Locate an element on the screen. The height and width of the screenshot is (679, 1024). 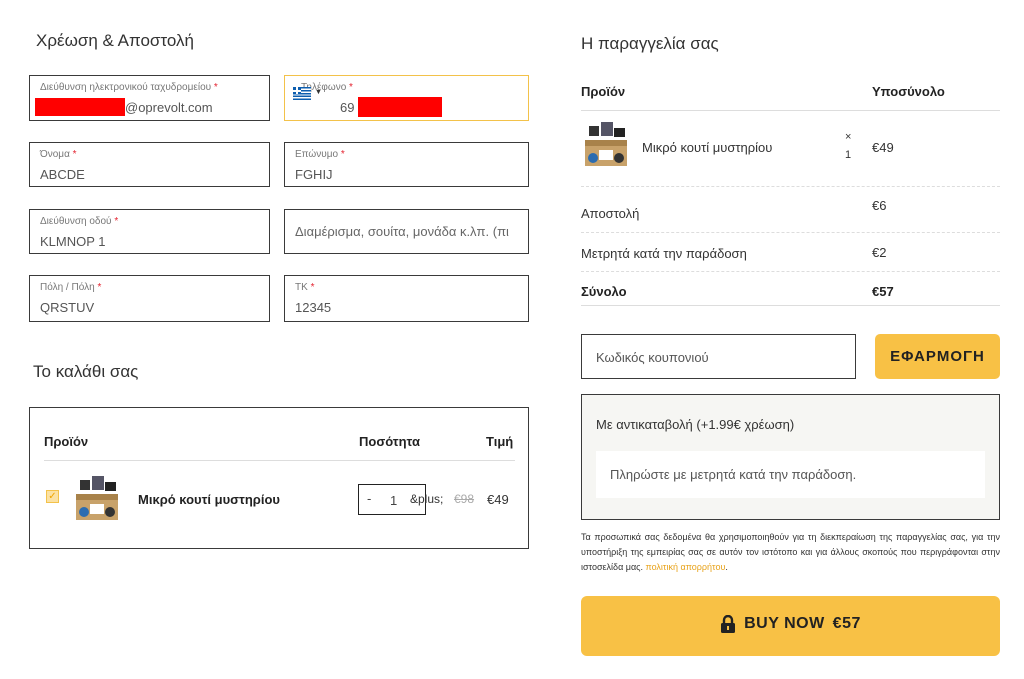
city-label: Πόλη / Πόλη * is located at coordinates (71, 287).